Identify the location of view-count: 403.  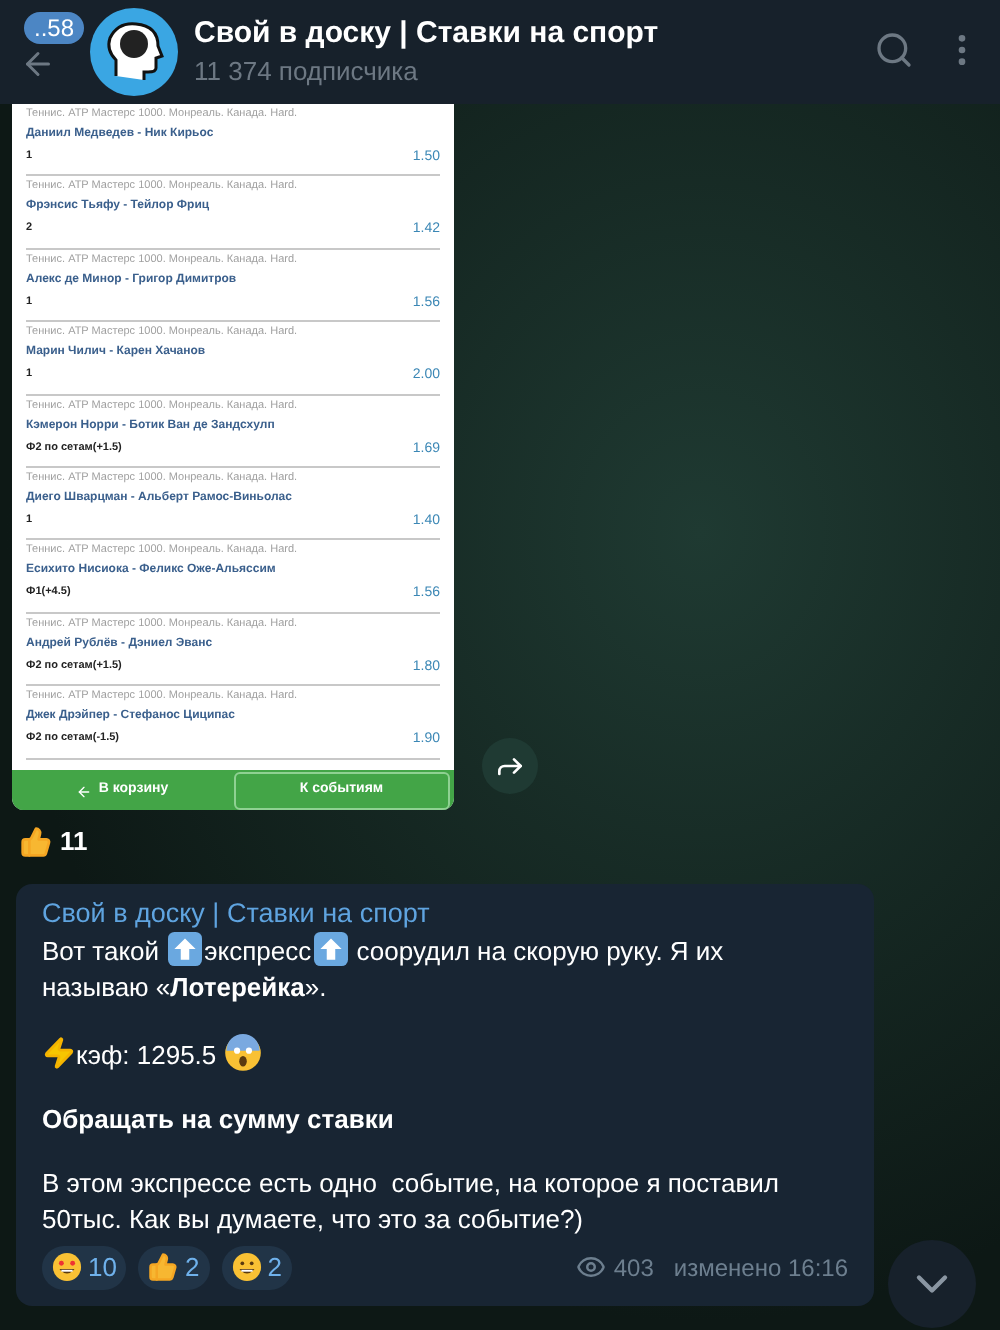
(633, 1268).